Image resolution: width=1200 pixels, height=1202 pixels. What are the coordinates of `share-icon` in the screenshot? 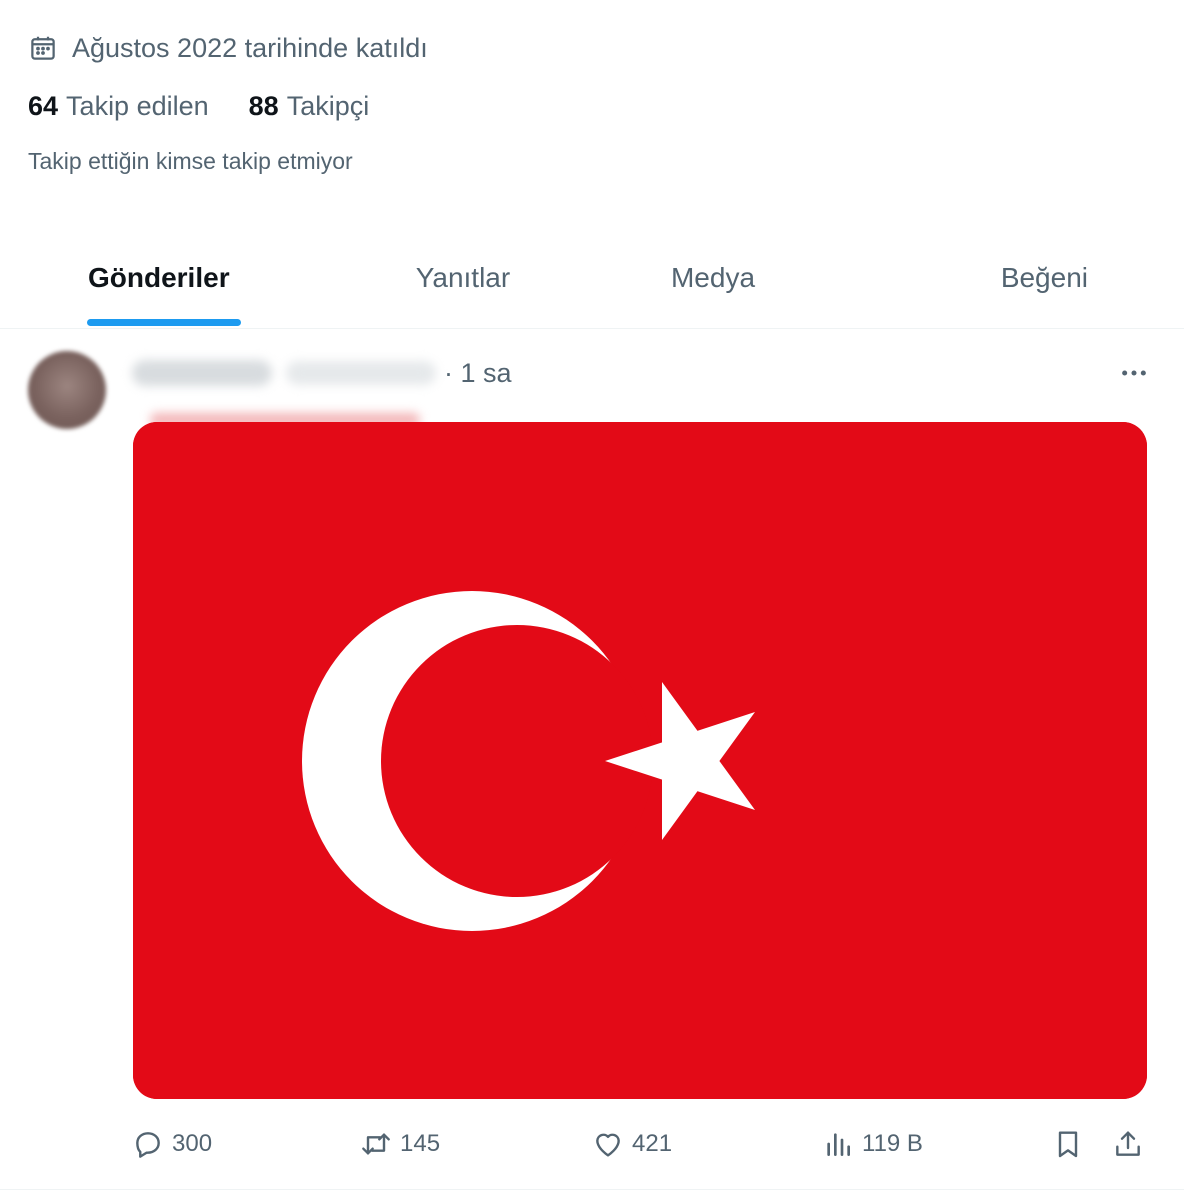 It's located at (1128, 1143).